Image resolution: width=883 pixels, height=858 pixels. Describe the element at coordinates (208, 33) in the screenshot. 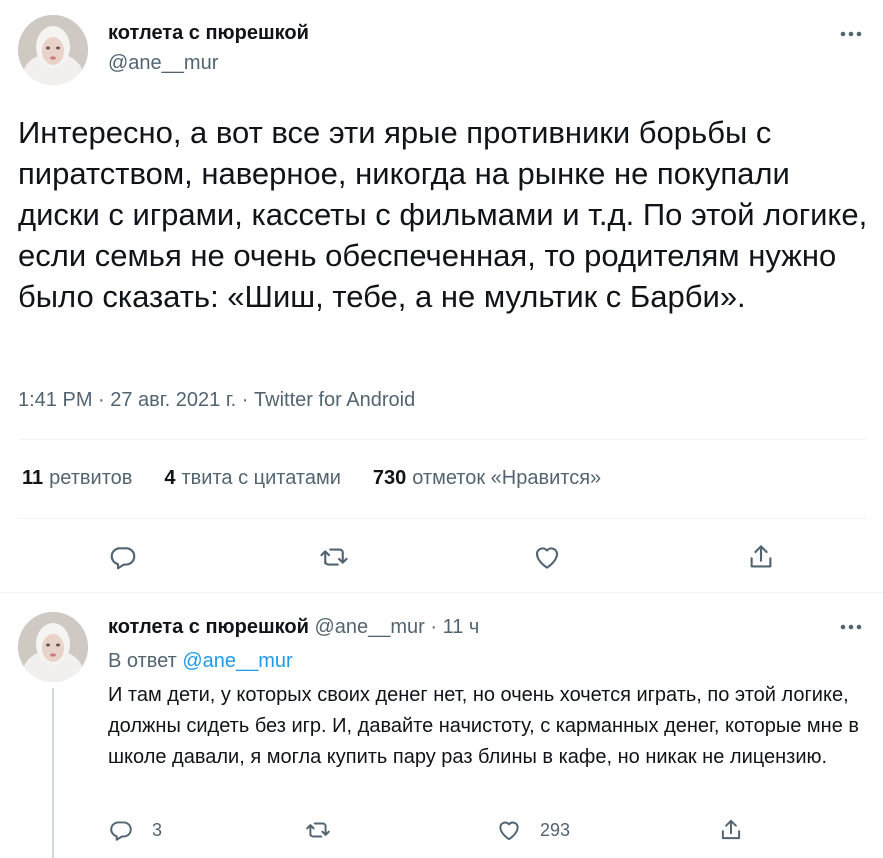

I see `author-name: котлета с пюрешкой` at that location.